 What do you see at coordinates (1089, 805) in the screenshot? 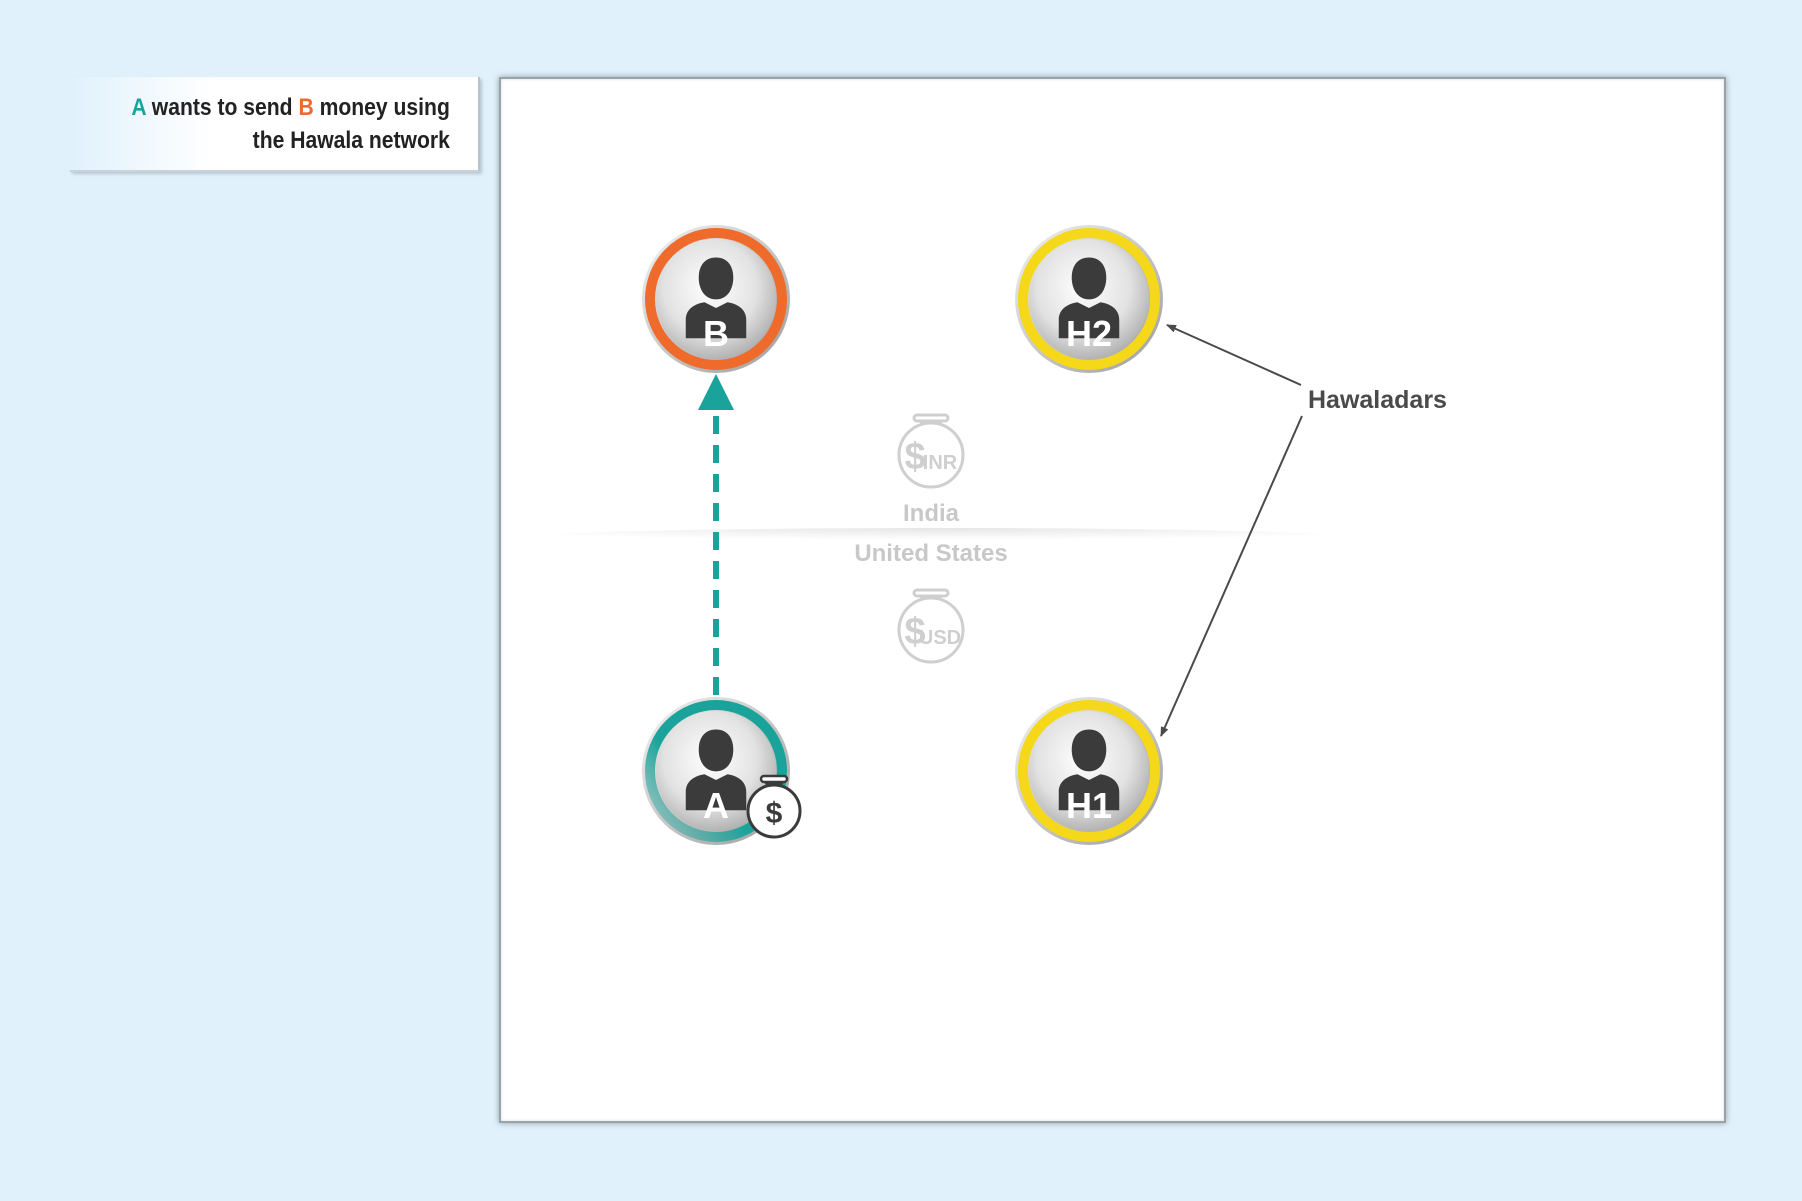
I see `node-h1-label: H1` at bounding box center [1089, 805].